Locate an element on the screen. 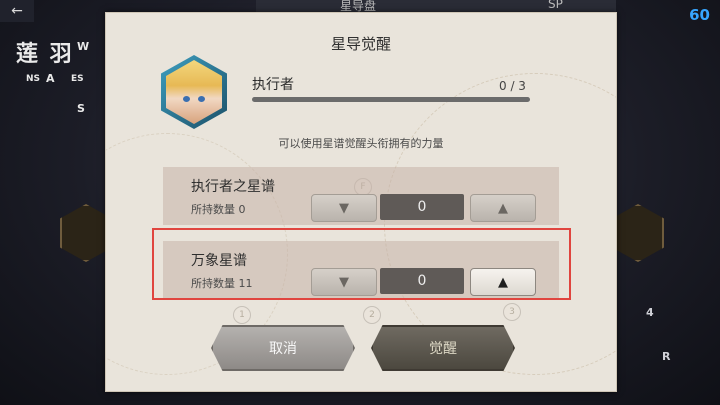 The height and width of the screenshot is (405, 720). hint-glyph-r: R is located at coordinates (666, 356).